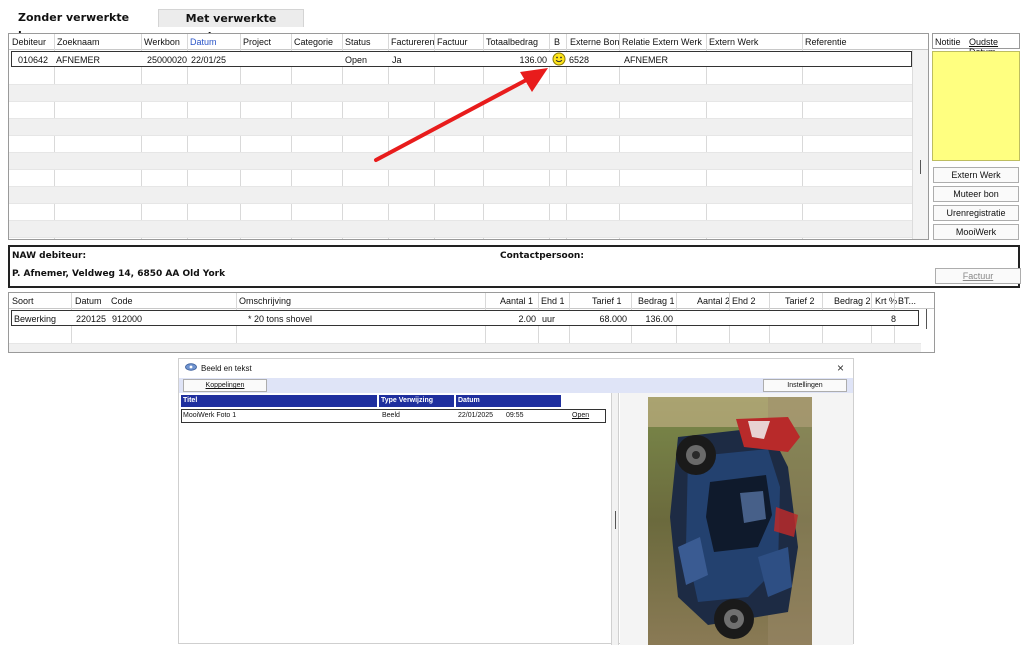  Describe the element at coordinates (579, 60) in the screenshot. I see `cell-externe-bon: 6528` at that location.